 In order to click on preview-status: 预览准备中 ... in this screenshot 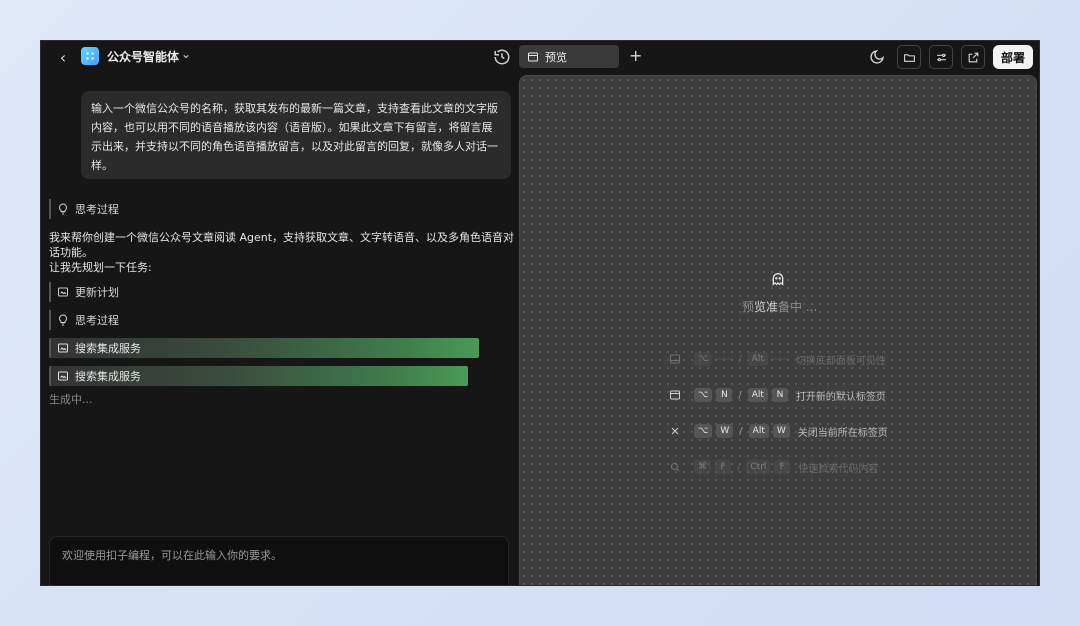, I will do `click(780, 307)`.